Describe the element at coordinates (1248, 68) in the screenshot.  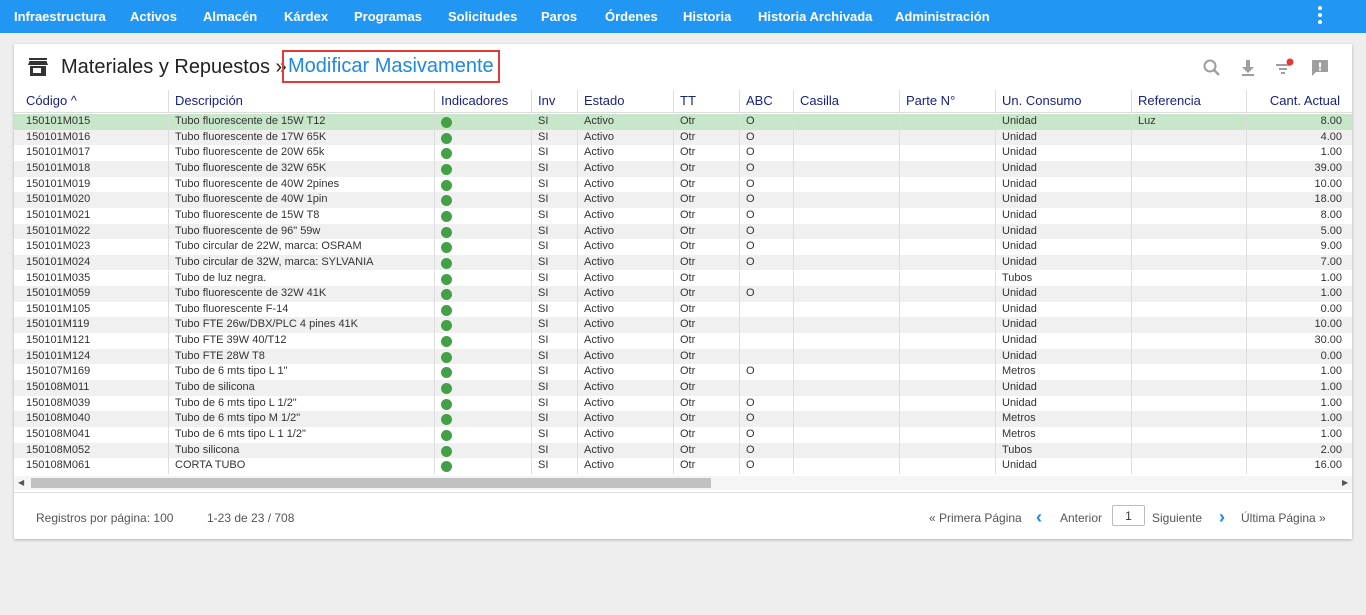
I see `download-icon` at that location.